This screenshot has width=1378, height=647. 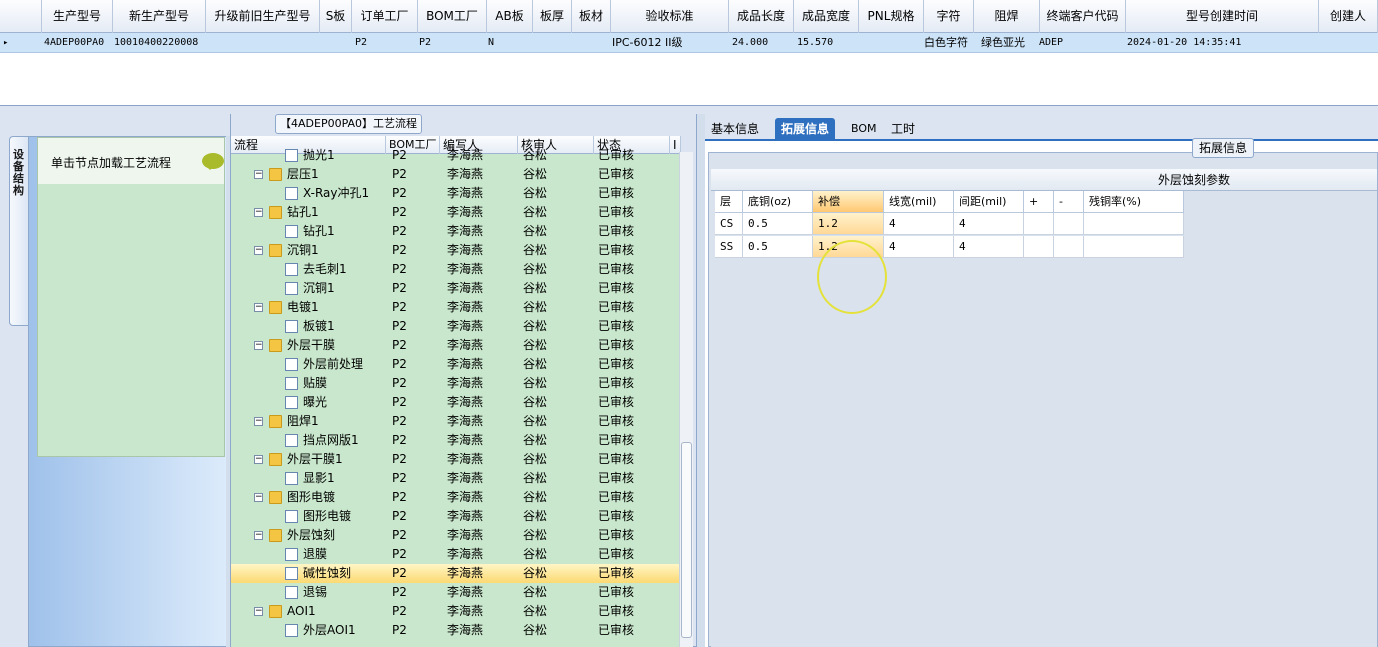 What do you see at coordinates (1039, 202) in the screenshot?
I see `etch-col-header: +` at bounding box center [1039, 202].